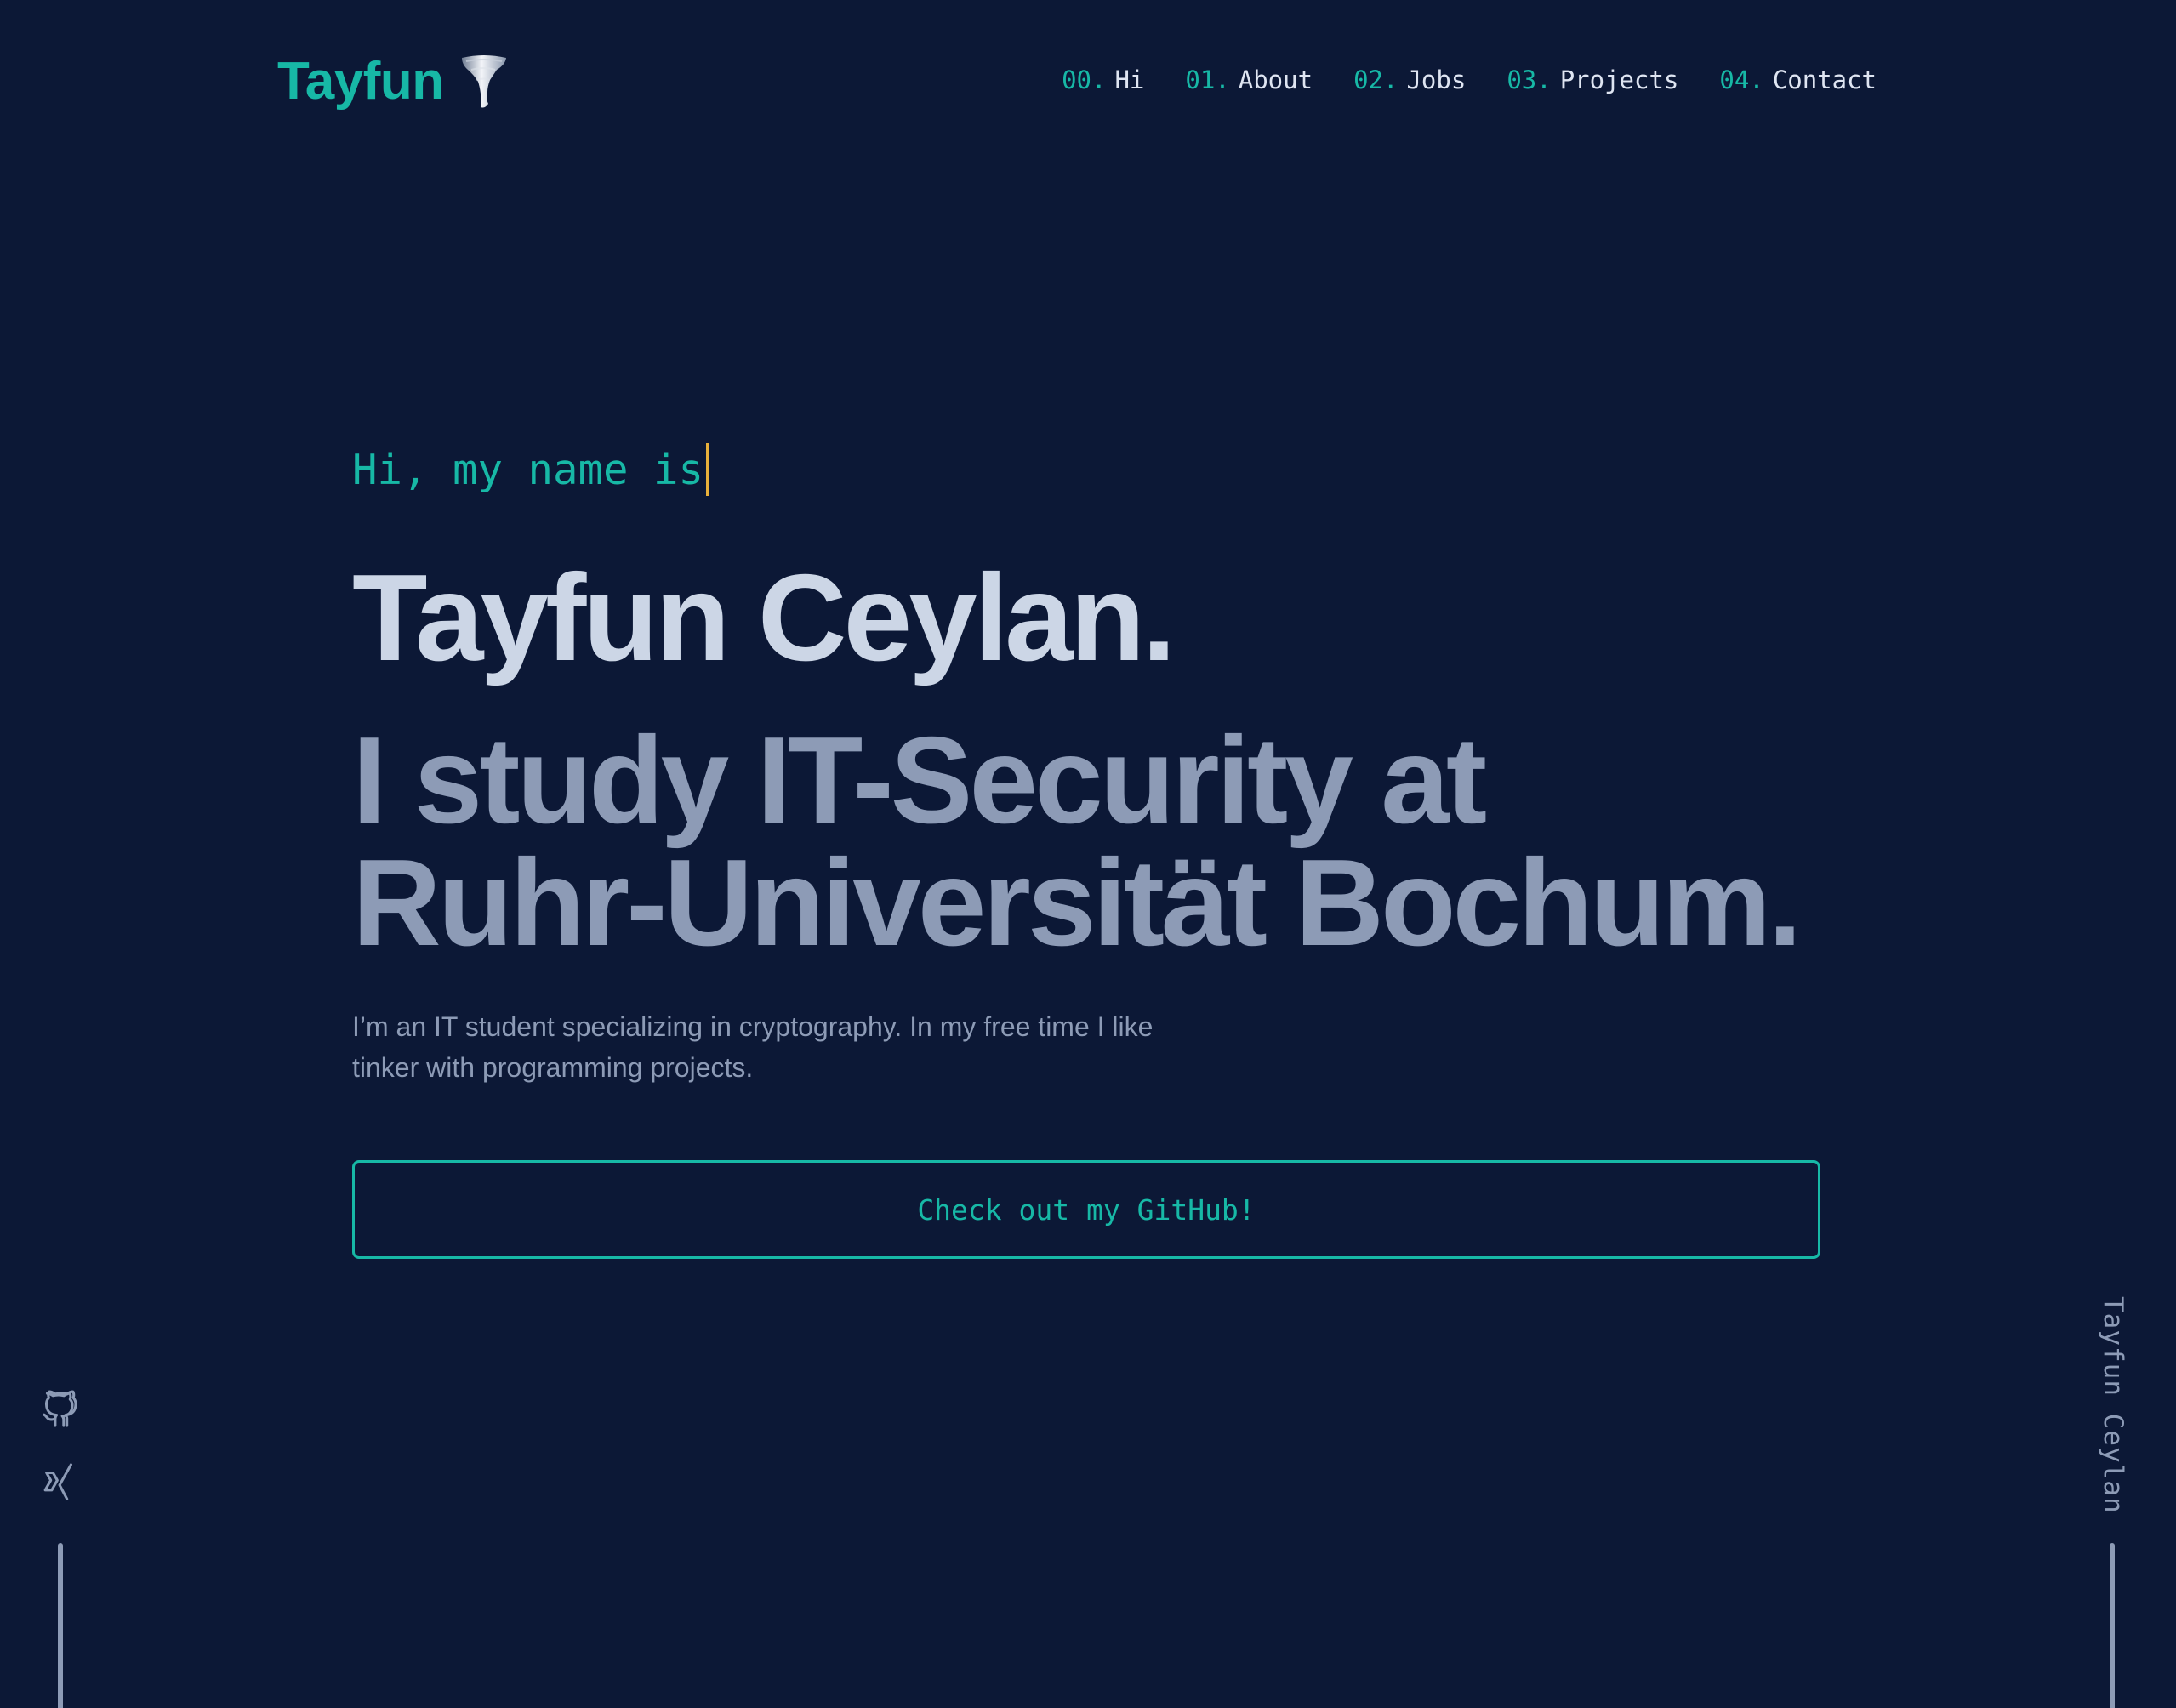  I want to click on nav-item-about: 01. About, so click(1249, 80).